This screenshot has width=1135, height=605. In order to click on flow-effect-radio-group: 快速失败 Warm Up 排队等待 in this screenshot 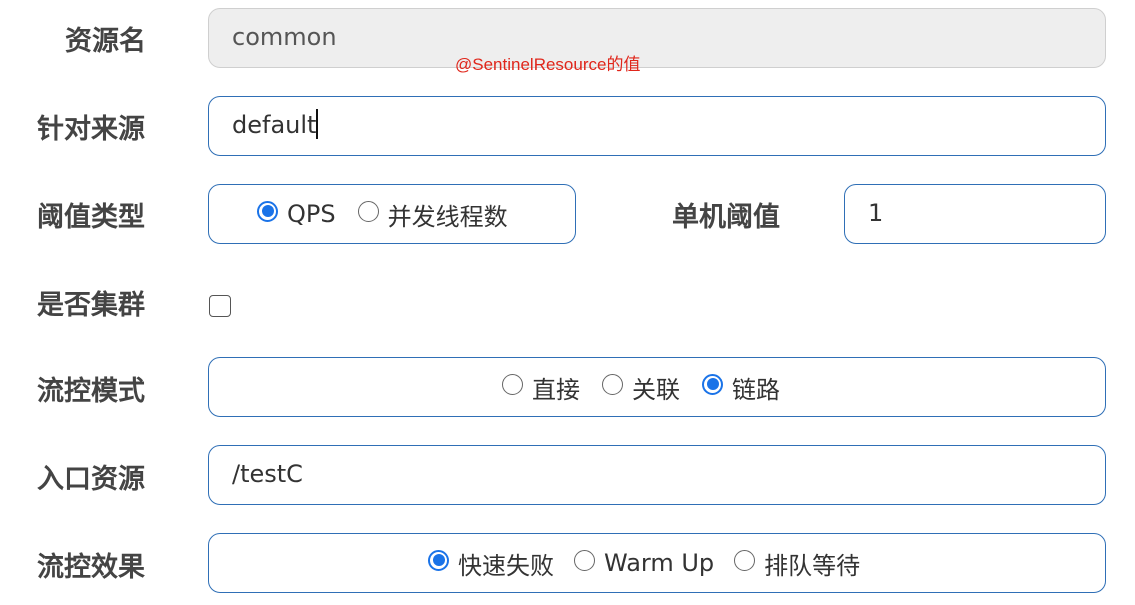, I will do `click(657, 563)`.